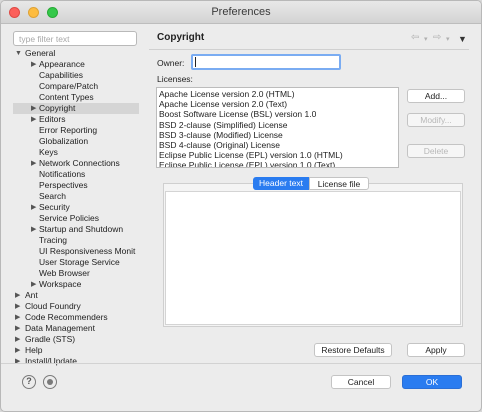  Describe the element at coordinates (76, 317) in the screenshot. I see `tree-item: ▶ Code Recommenders` at that location.